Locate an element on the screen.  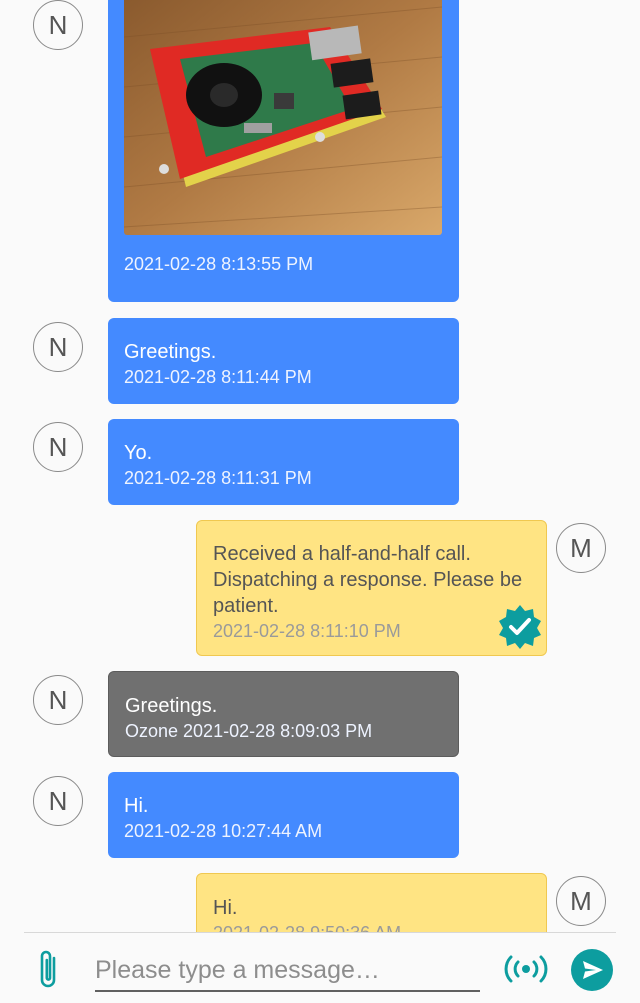
message-timestamp: 2021-02-28 8:11:10 PM is located at coordinates (307, 631).